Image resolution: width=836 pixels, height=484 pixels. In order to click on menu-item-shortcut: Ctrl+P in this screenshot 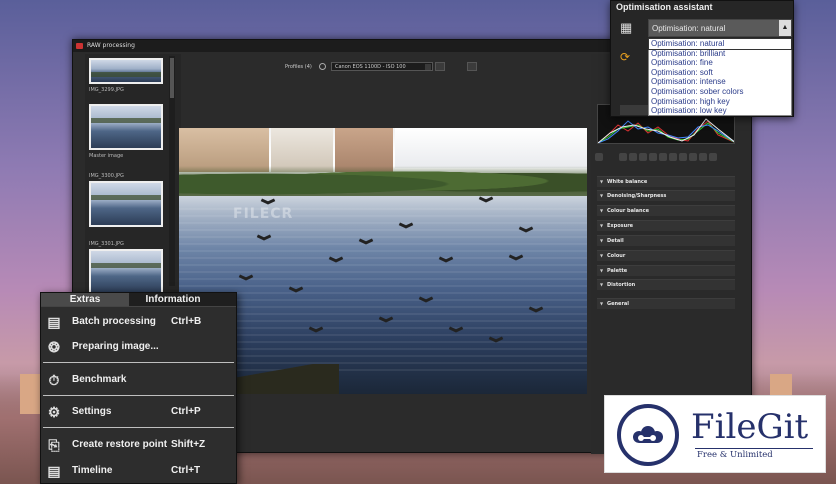, I will do `click(186, 411)`.